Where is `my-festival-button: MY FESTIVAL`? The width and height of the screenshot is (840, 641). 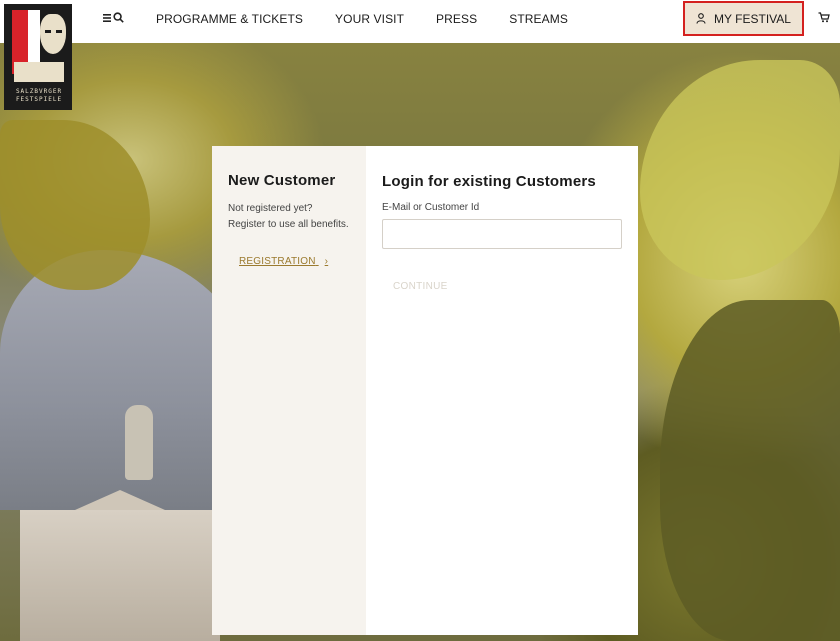
my-festival-button: MY FESTIVAL is located at coordinates (743, 18).